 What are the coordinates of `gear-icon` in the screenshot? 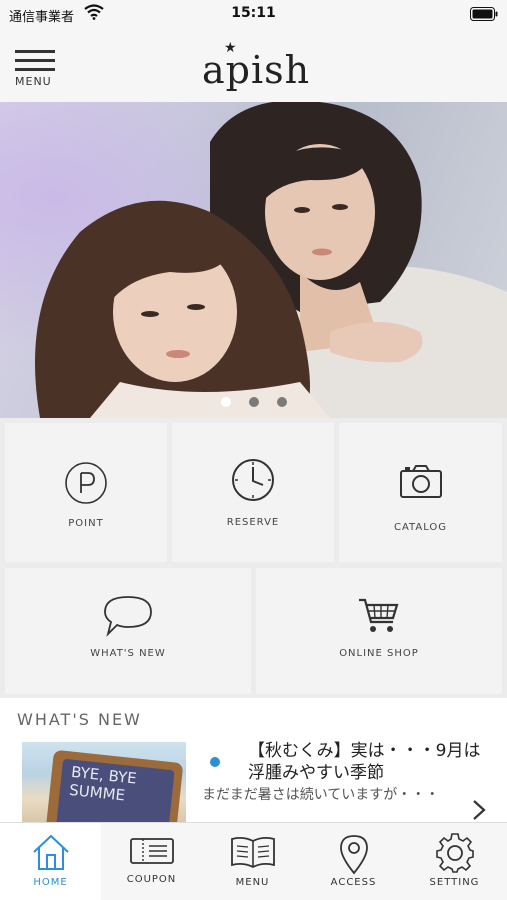 It's located at (454, 853).